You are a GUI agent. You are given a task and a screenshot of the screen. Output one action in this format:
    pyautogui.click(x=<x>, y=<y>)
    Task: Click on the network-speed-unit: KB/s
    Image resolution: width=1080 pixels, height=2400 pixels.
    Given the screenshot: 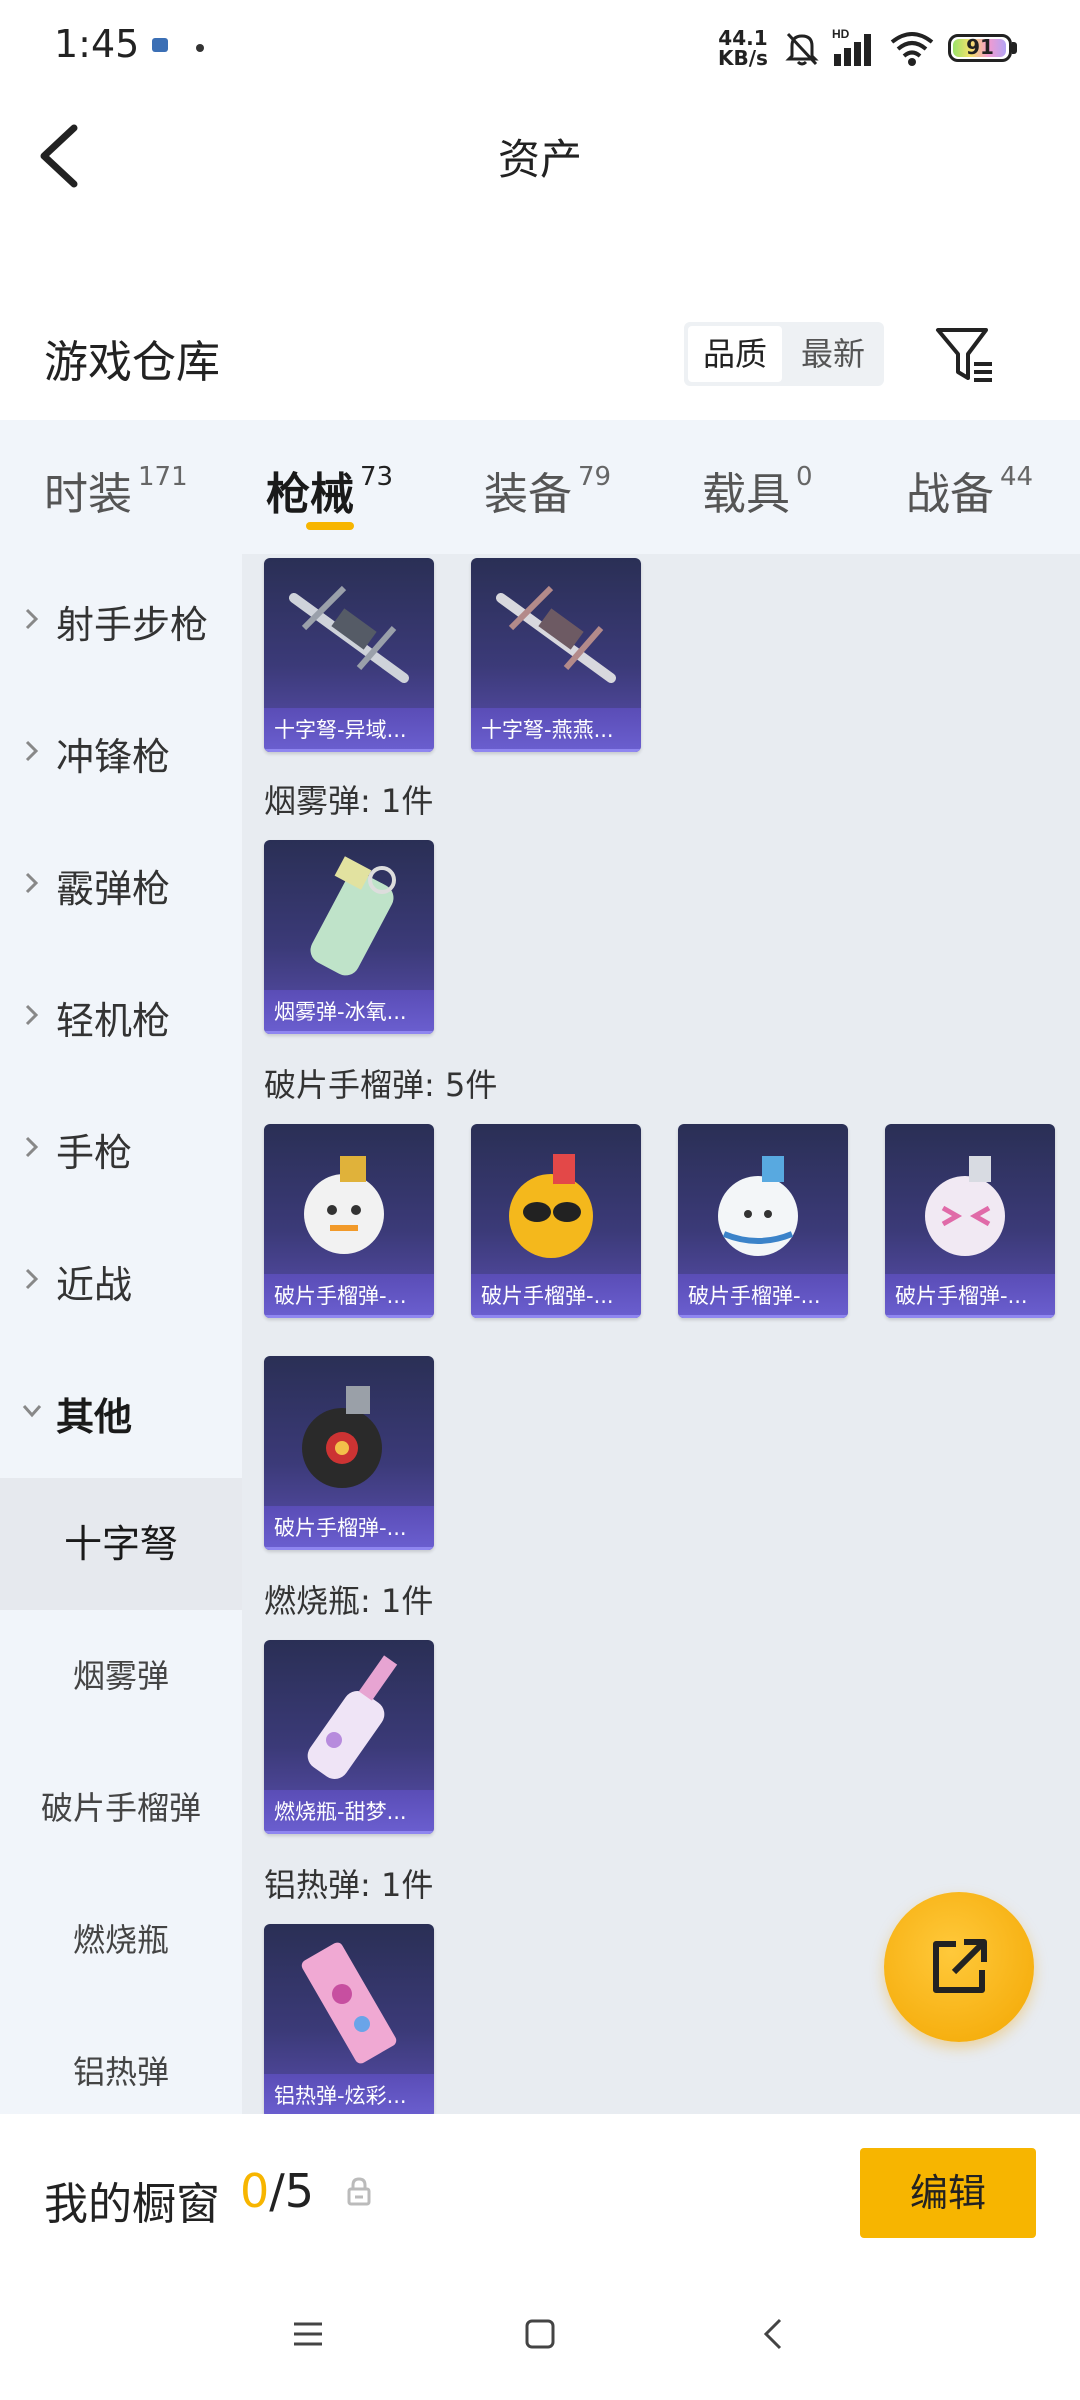 What is the action you would take?
    pyautogui.click(x=743, y=58)
    